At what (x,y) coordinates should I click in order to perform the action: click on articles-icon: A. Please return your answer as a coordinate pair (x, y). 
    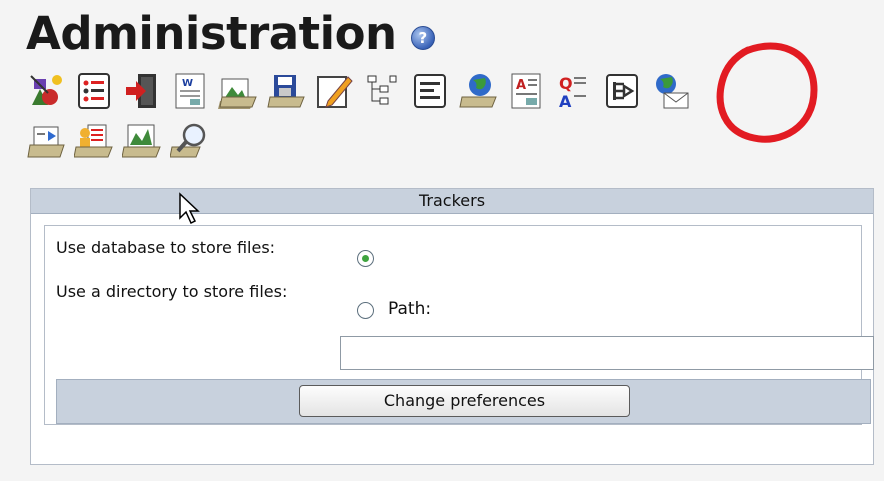
    Looking at the image, I should click on (526, 91).